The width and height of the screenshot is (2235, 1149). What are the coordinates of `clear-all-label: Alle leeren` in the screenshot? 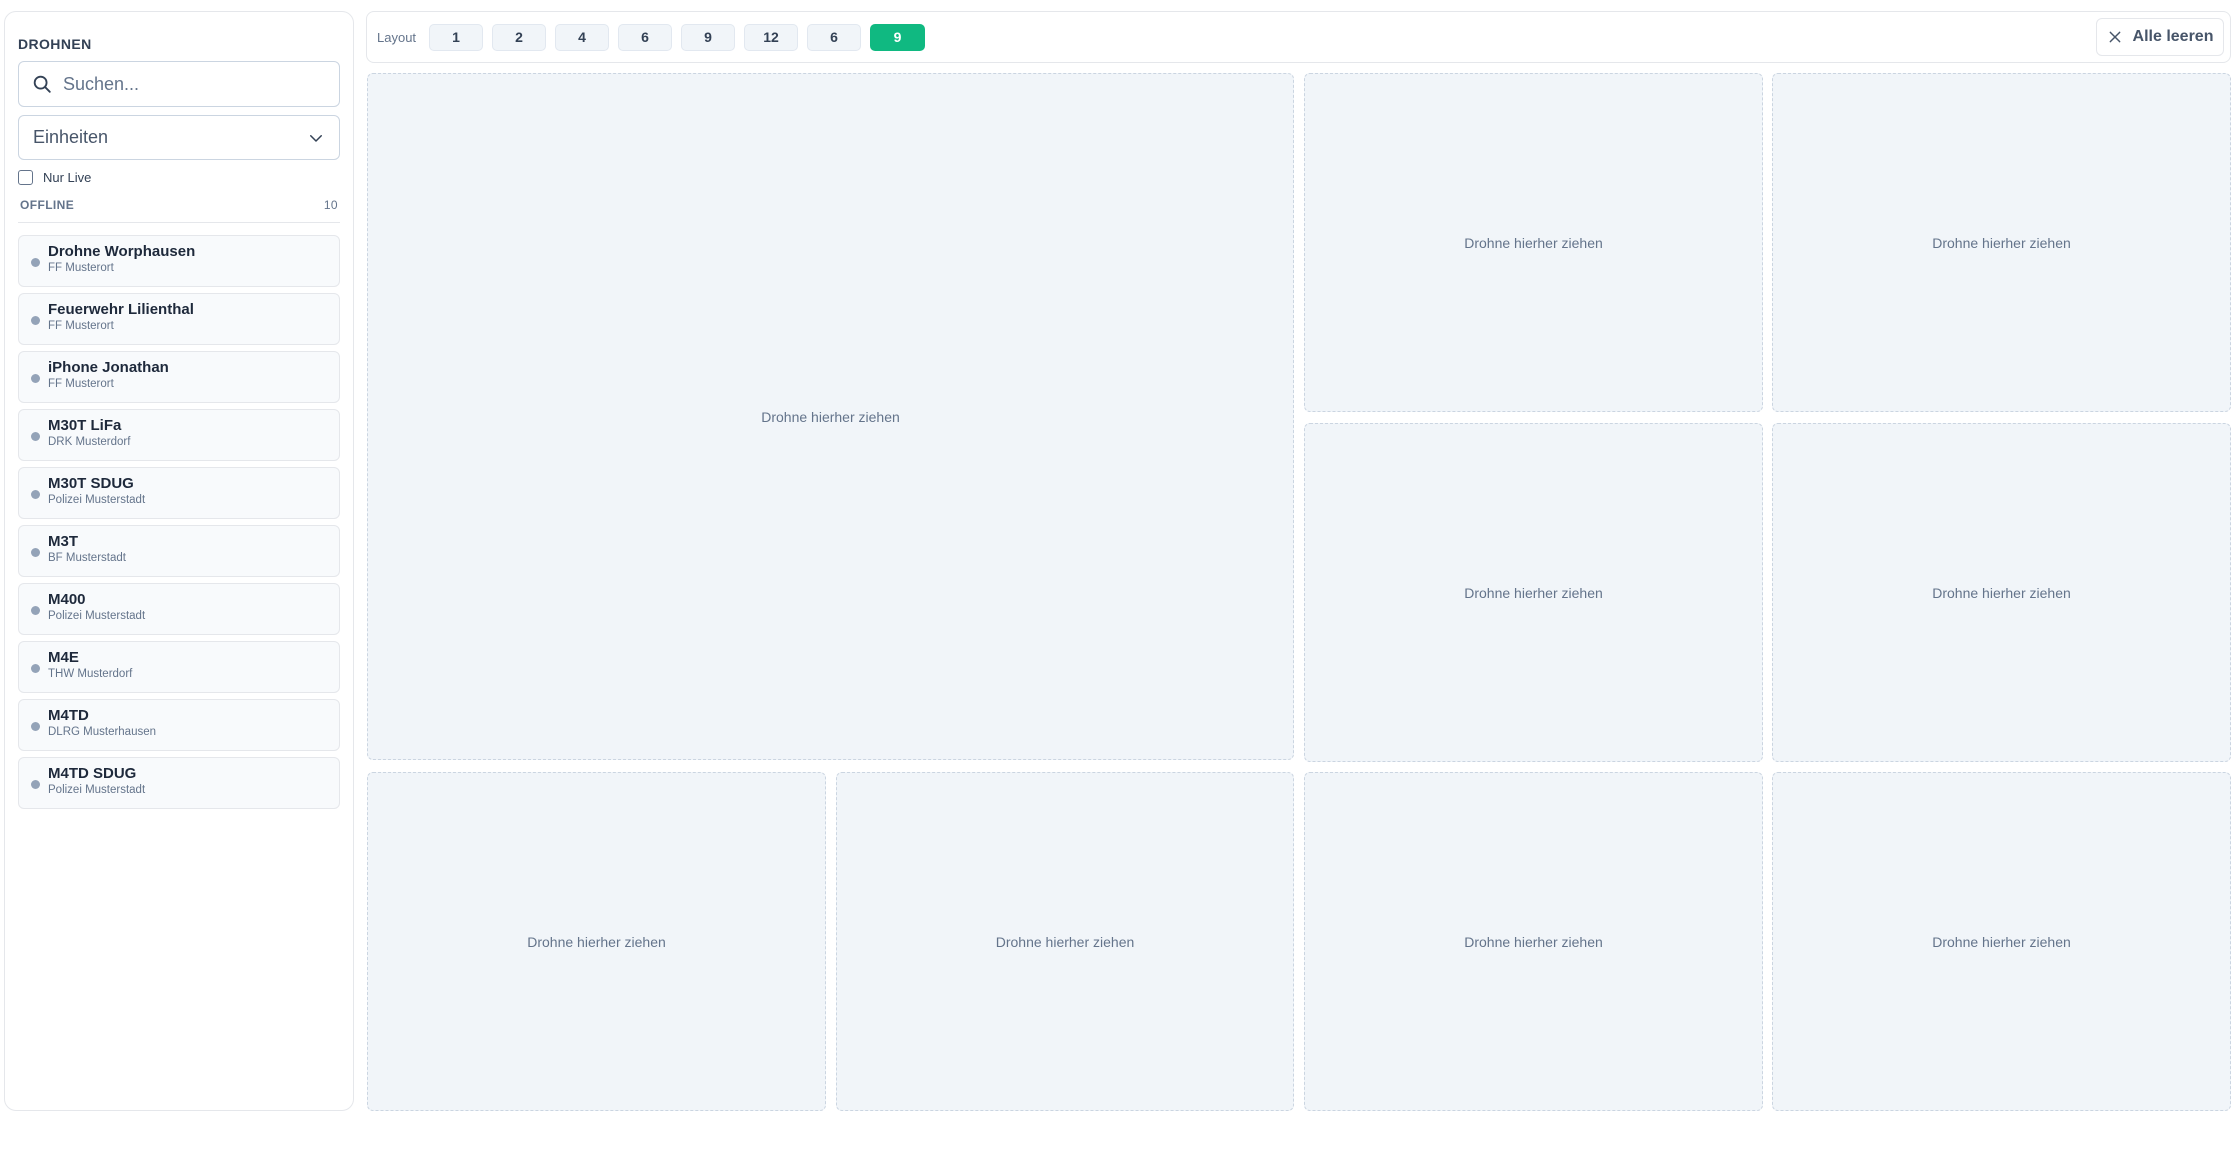 It's located at (2173, 36).